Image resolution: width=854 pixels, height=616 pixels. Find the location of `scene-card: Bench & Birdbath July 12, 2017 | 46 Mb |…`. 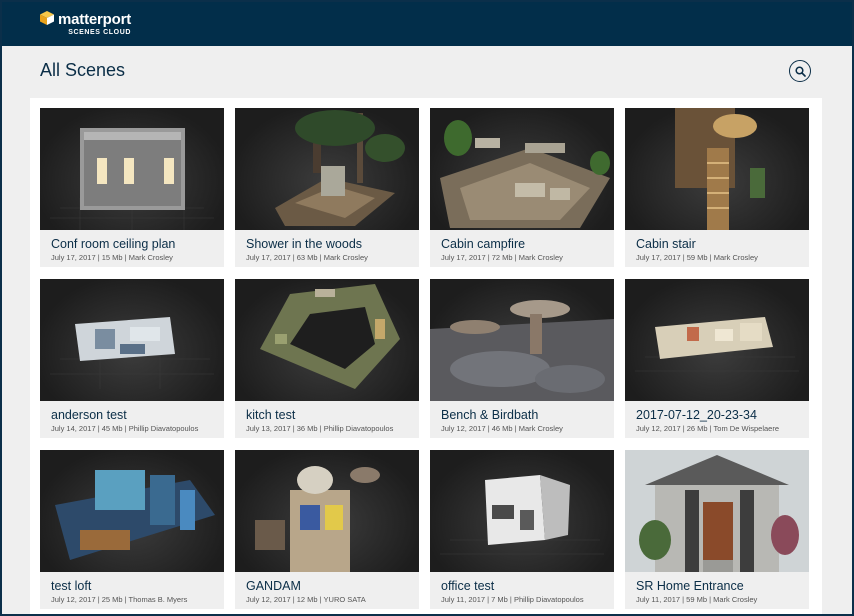

scene-card: Bench & Birdbath July 12, 2017 | 46 Mb |… is located at coordinates (522, 358).